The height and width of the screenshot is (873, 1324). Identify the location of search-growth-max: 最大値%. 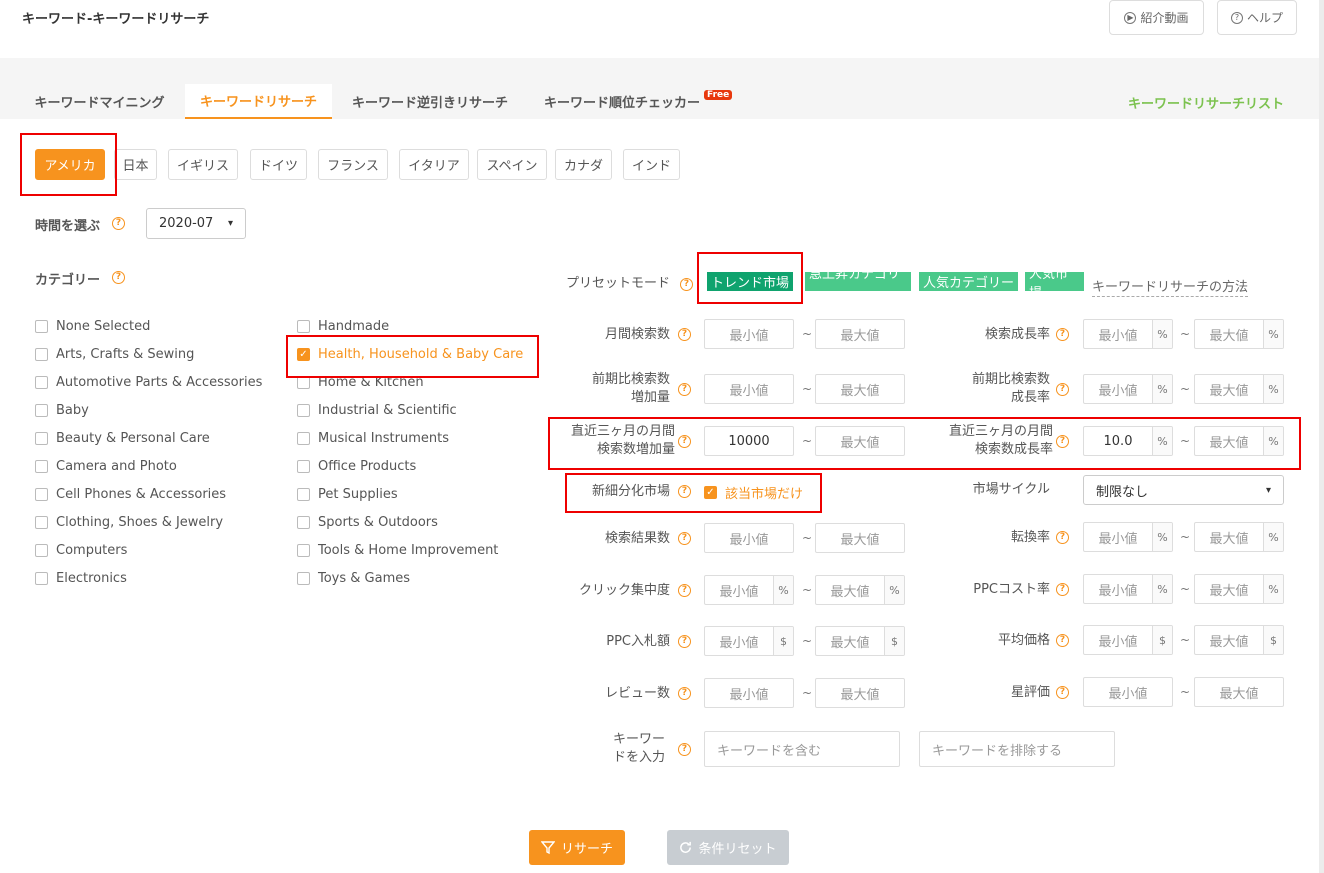
(1239, 334).